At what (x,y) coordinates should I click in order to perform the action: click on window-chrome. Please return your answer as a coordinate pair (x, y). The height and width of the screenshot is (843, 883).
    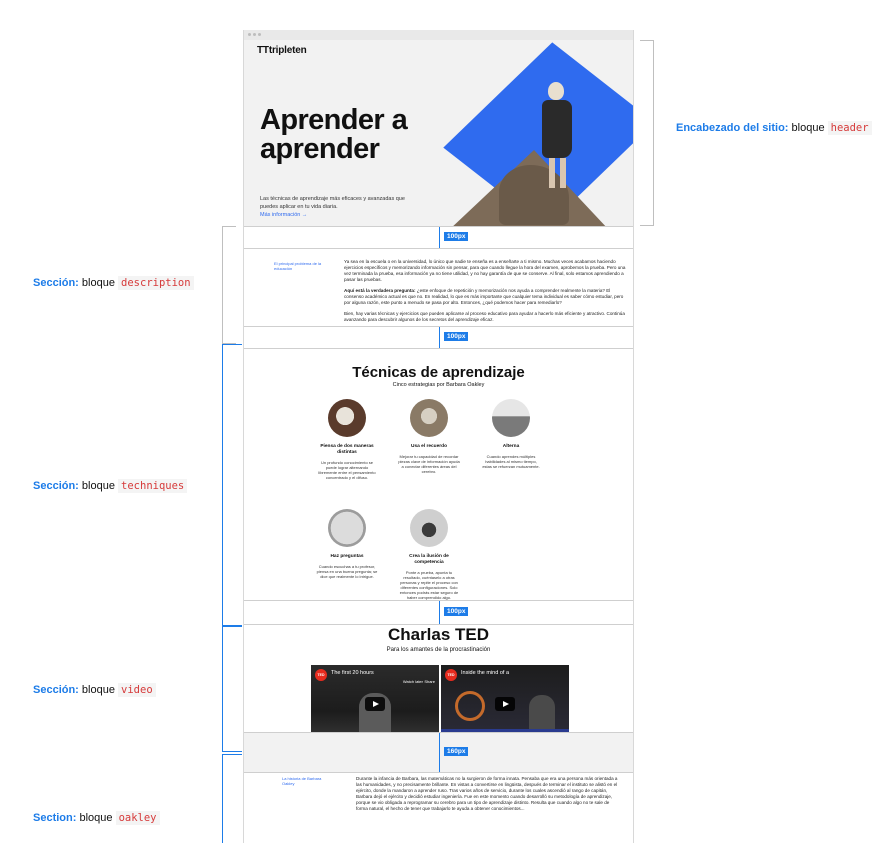
    Looking at the image, I should click on (438, 35).